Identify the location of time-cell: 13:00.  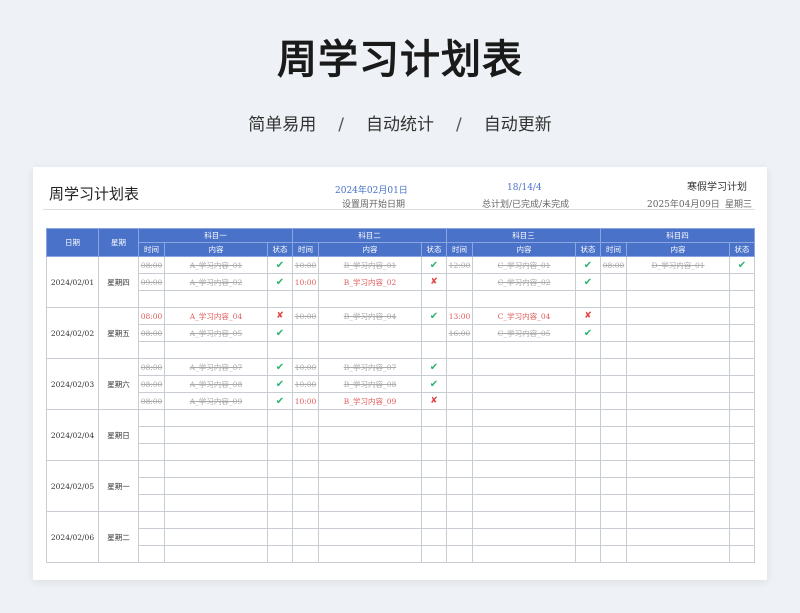
(459, 316).